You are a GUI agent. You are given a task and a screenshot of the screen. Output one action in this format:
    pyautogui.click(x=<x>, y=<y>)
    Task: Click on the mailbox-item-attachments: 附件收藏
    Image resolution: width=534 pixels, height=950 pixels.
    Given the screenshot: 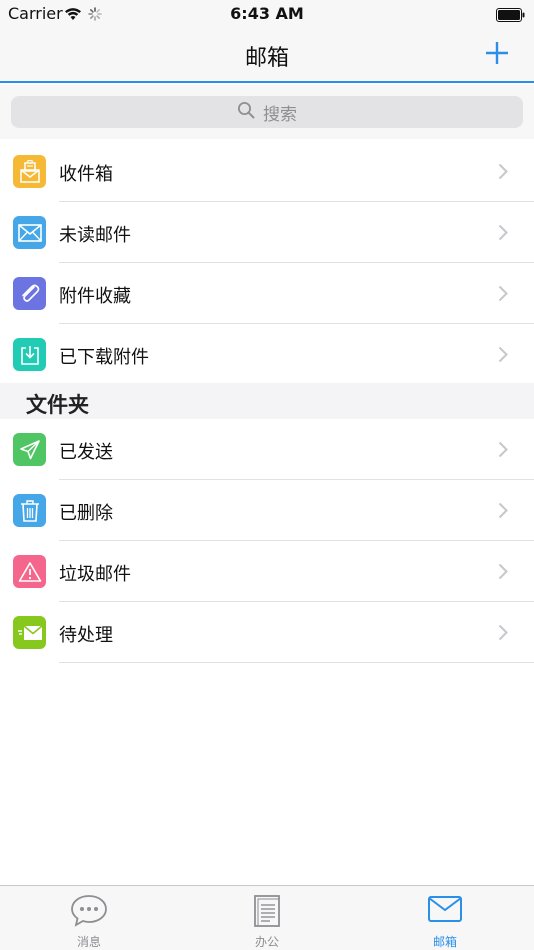 What is the action you would take?
    pyautogui.click(x=267, y=293)
    